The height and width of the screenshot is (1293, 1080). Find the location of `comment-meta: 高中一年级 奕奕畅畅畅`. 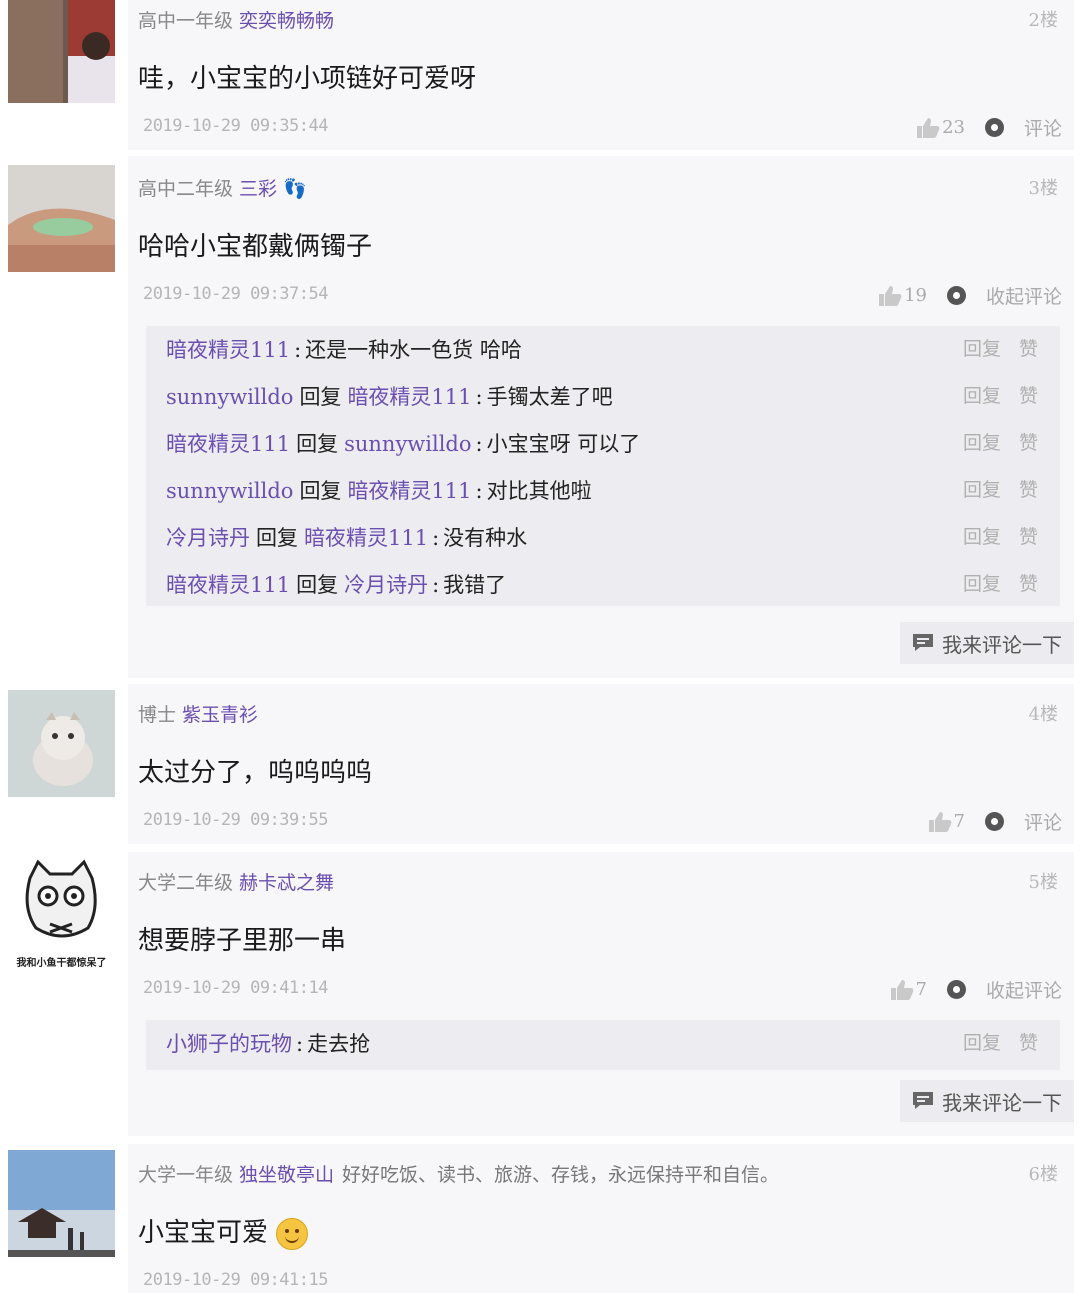

comment-meta: 高中一年级 奕奕畅畅畅 is located at coordinates (236, 19).